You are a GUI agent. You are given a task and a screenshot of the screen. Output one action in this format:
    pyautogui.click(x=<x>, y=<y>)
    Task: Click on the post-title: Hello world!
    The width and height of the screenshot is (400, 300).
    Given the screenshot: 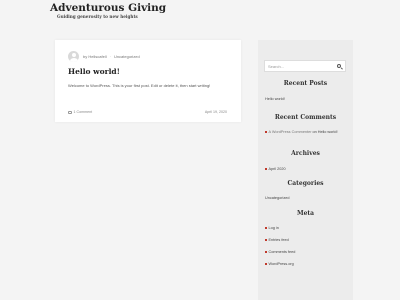 What is the action you would take?
    pyautogui.click(x=94, y=71)
    